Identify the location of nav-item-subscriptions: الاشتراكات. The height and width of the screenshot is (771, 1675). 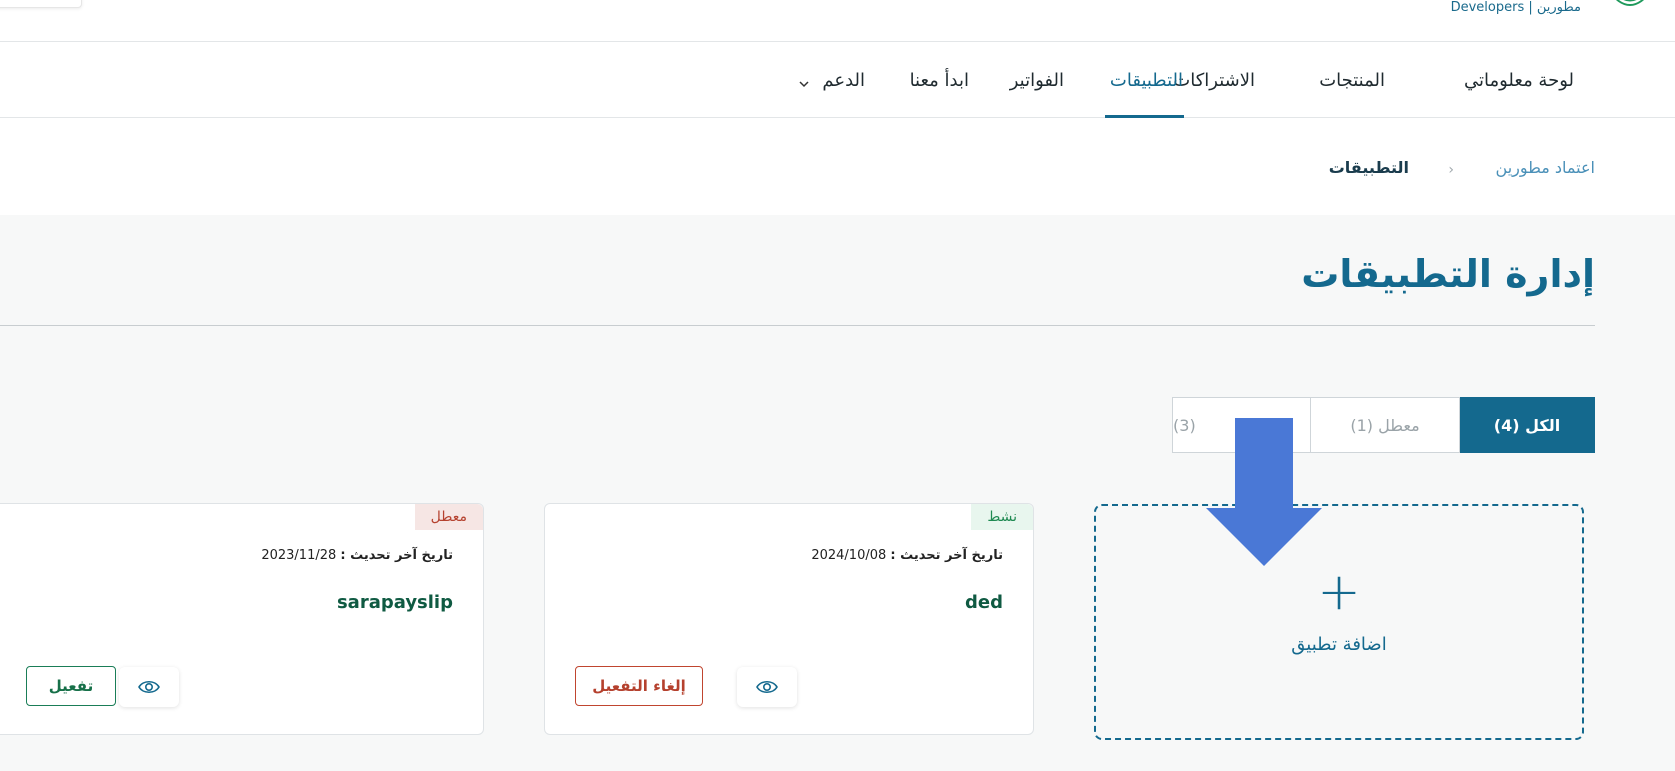
(1214, 80).